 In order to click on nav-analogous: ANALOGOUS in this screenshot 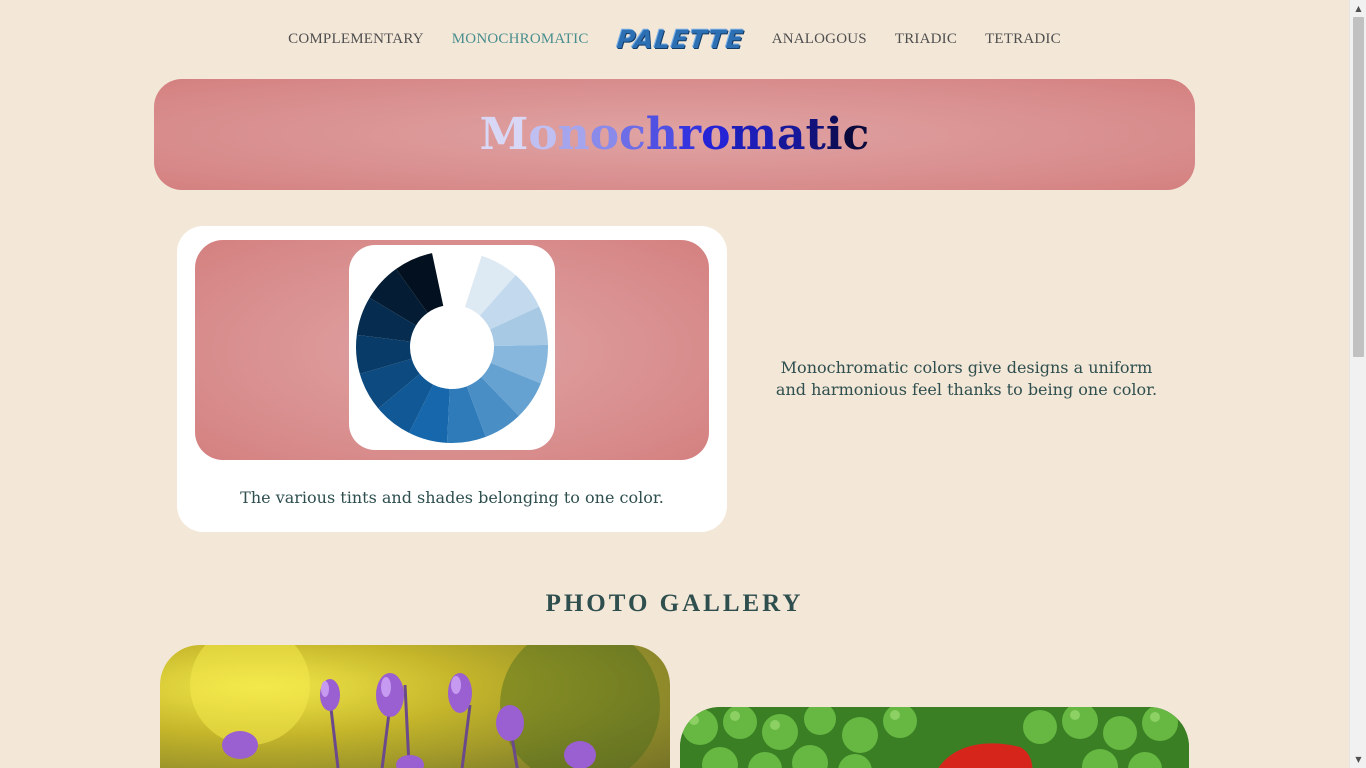, I will do `click(819, 39)`.